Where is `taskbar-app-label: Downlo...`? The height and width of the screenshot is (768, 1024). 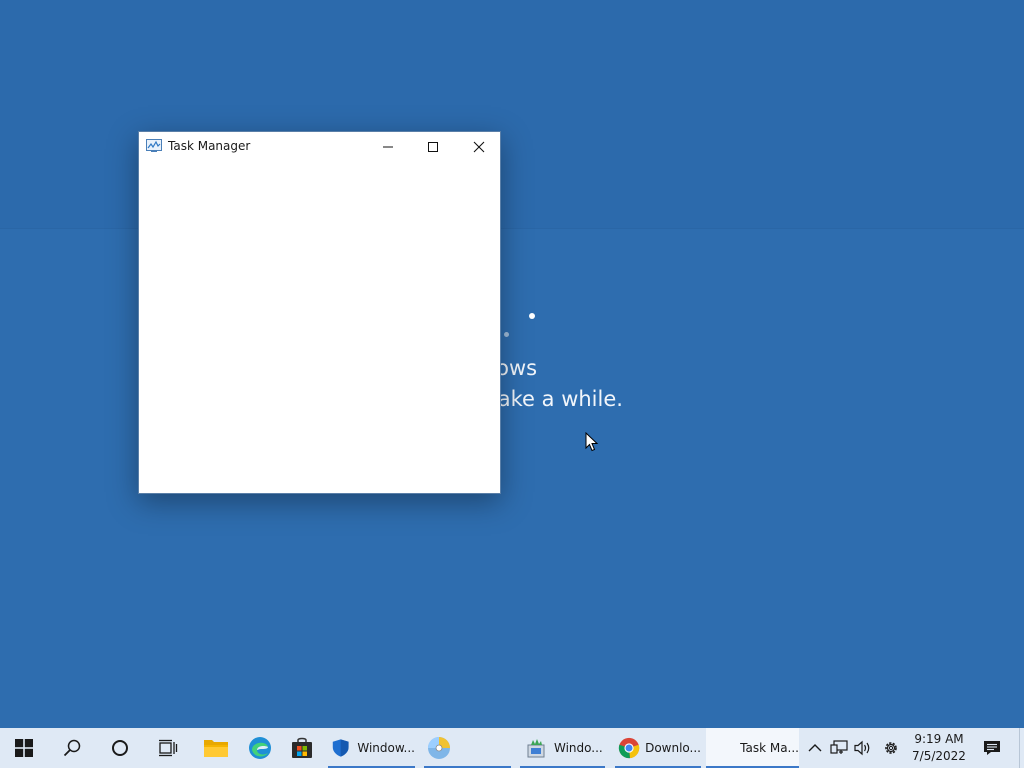 taskbar-app-label: Downlo... is located at coordinates (673, 748).